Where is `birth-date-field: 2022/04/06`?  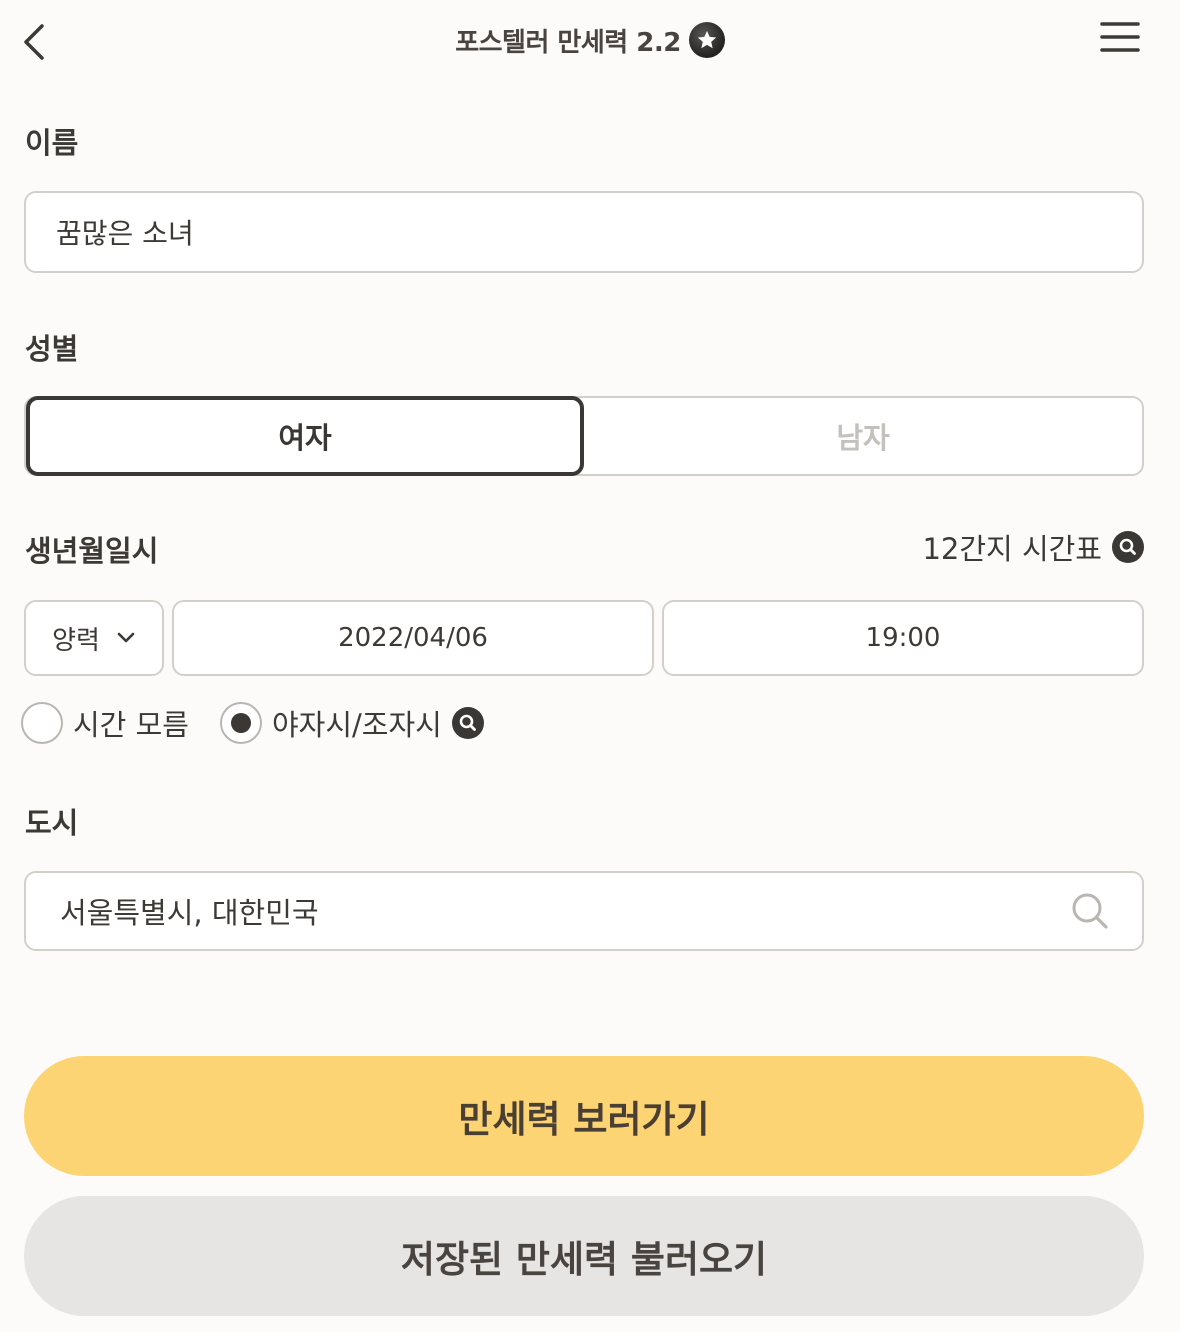
birth-date-field: 2022/04/06 is located at coordinates (413, 638).